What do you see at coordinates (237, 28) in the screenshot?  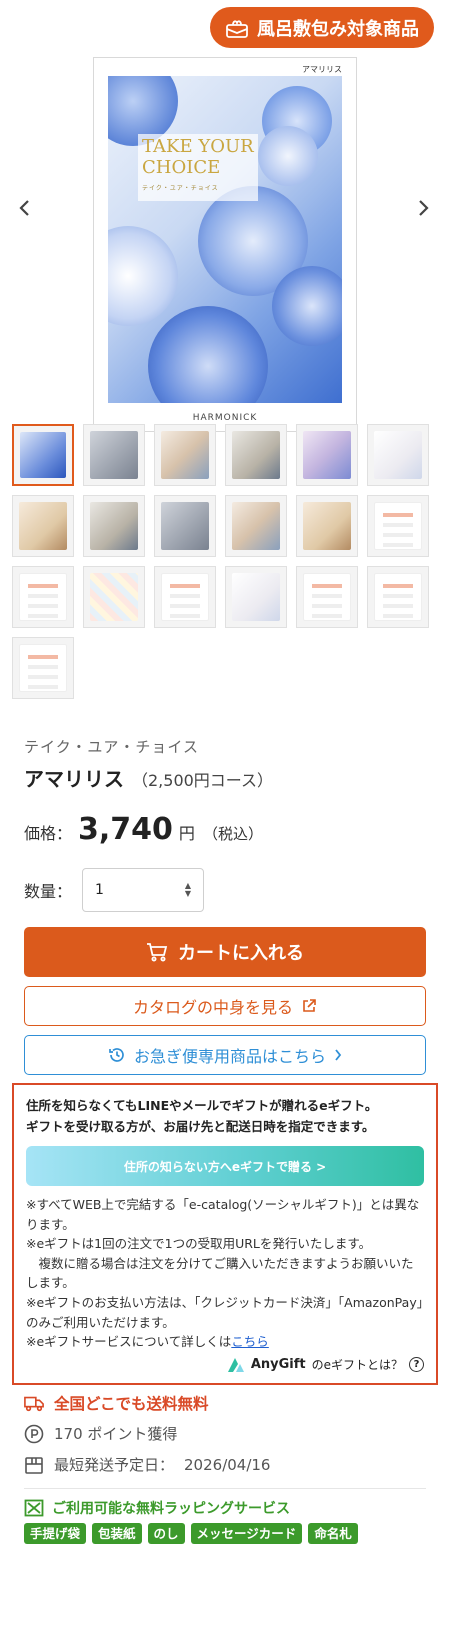 I see `furoshiki-gift-icon` at bounding box center [237, 28].